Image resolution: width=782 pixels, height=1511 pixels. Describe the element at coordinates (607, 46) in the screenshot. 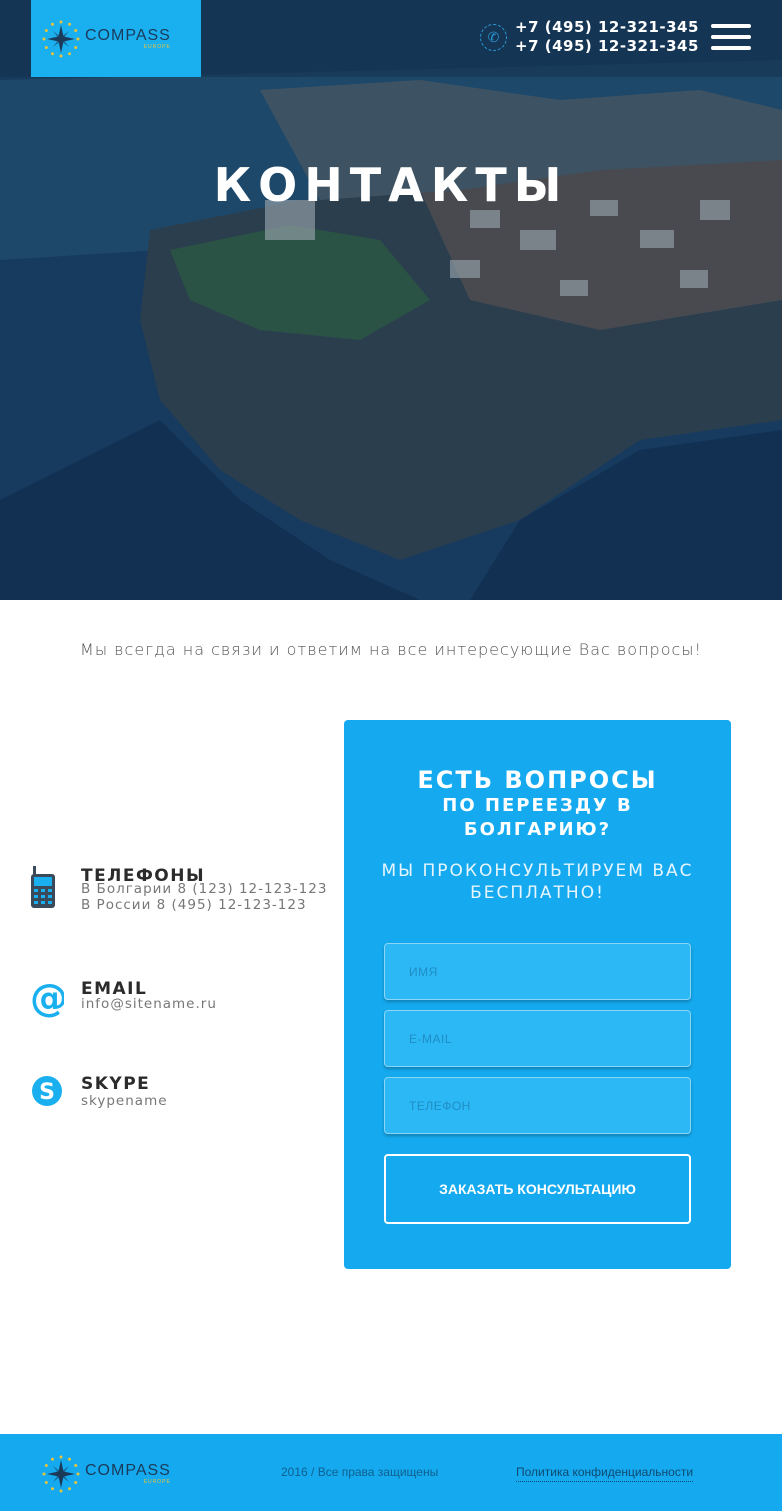

I see `header-phone-2: +7 (495) 12-321-345` at that location.